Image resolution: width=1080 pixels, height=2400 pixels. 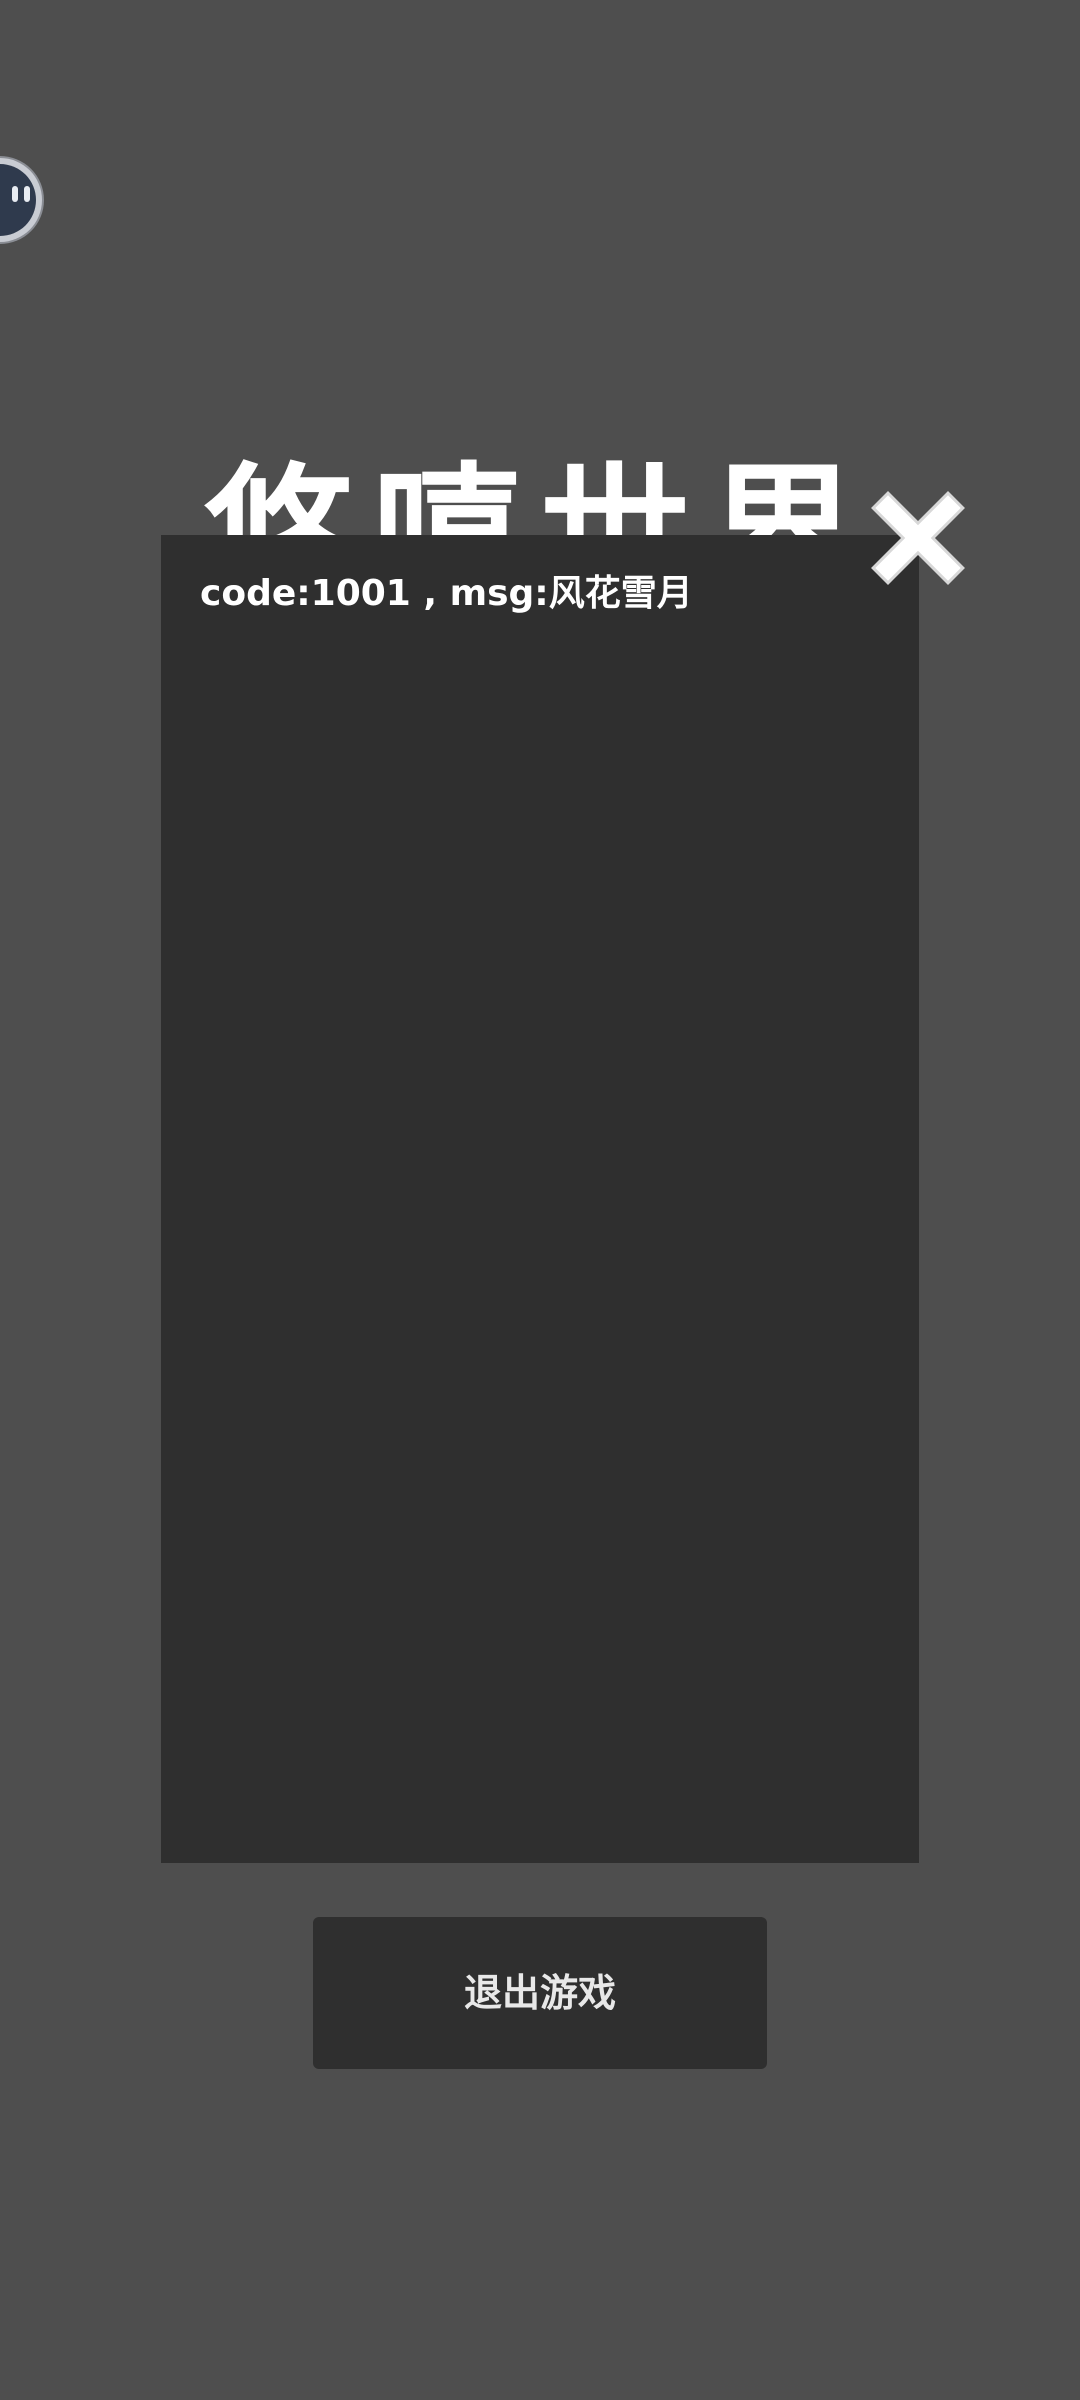 I want to click on exit-game-button: 退出游戏, so click(x=540, y=1993).